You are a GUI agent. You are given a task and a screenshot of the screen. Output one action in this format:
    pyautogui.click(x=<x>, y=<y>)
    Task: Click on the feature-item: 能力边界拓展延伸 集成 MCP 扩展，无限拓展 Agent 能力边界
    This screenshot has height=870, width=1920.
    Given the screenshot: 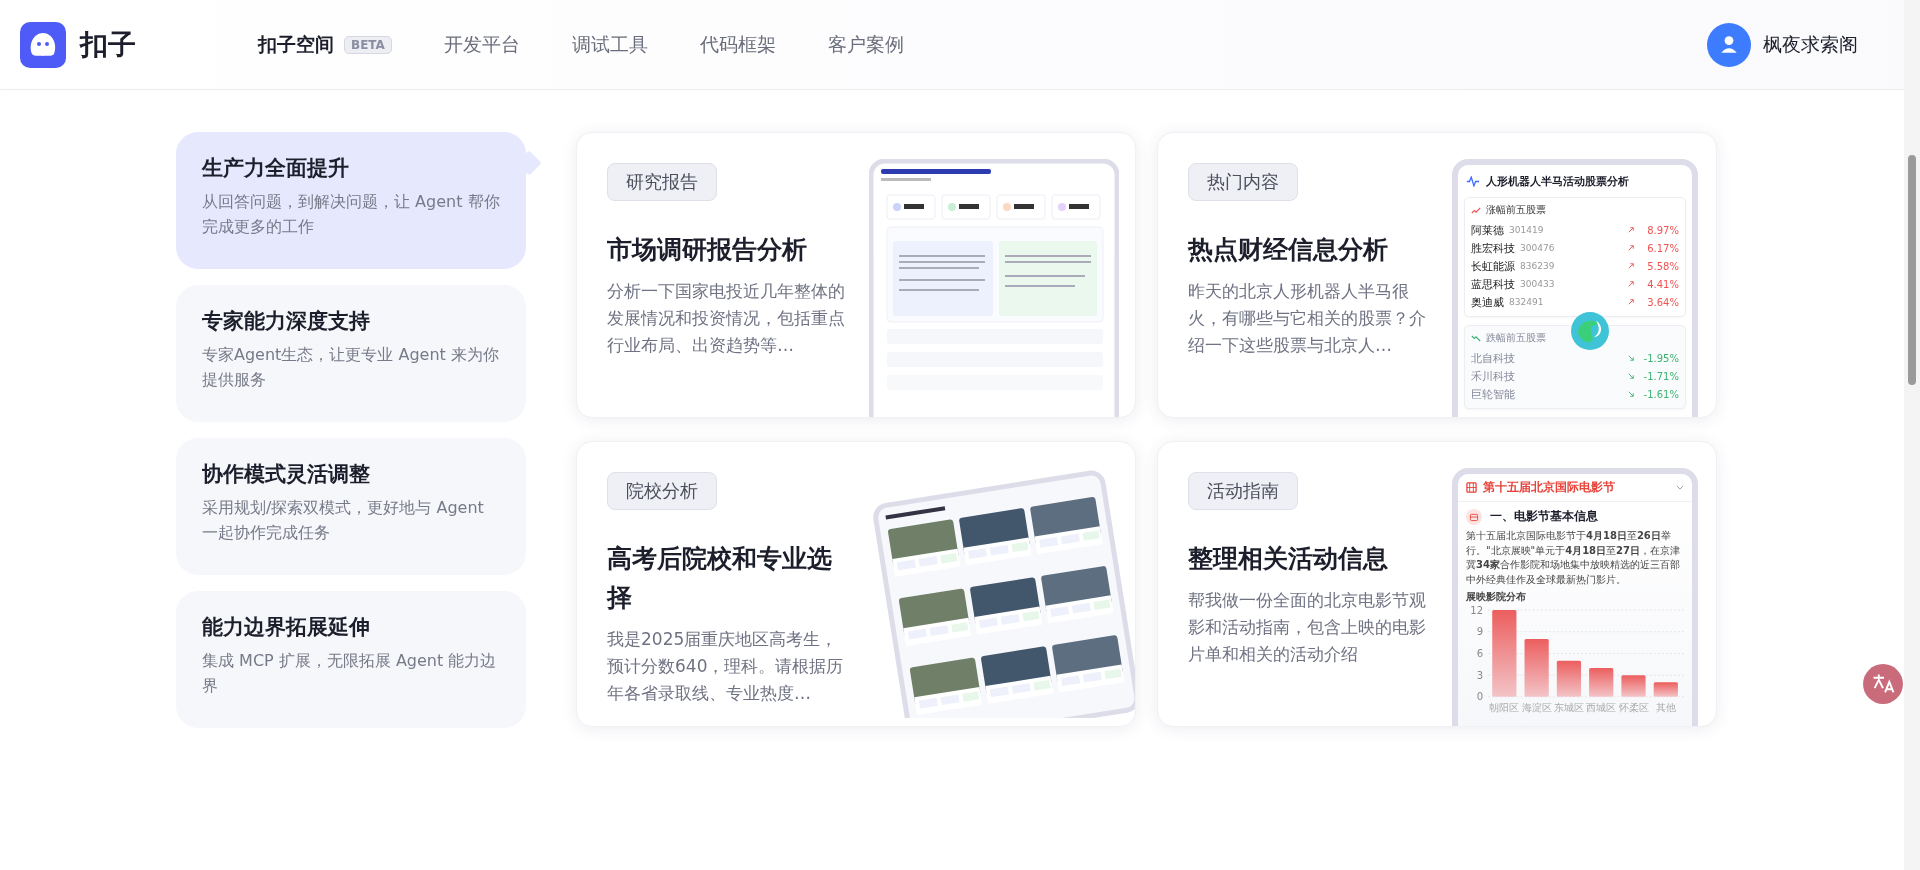 What is the action you would take?
    pyautogui.click(x=351, y=659)
    